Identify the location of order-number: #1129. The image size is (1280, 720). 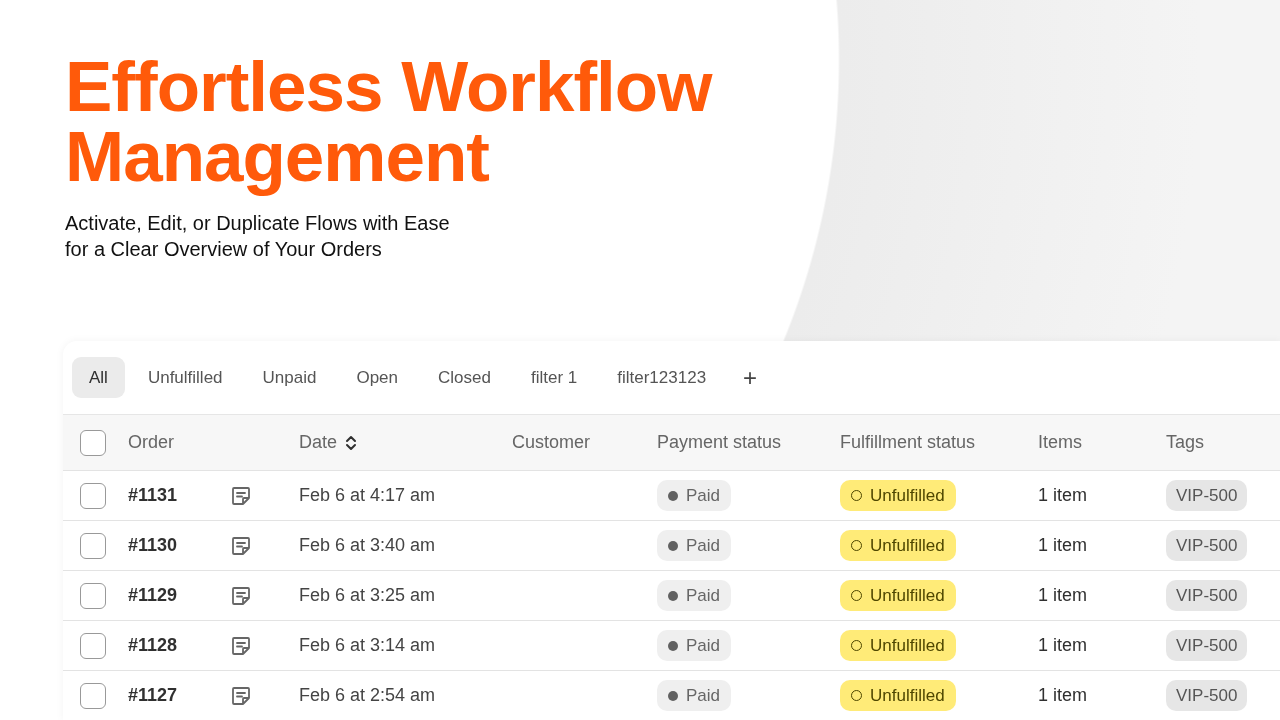
(153, 595).